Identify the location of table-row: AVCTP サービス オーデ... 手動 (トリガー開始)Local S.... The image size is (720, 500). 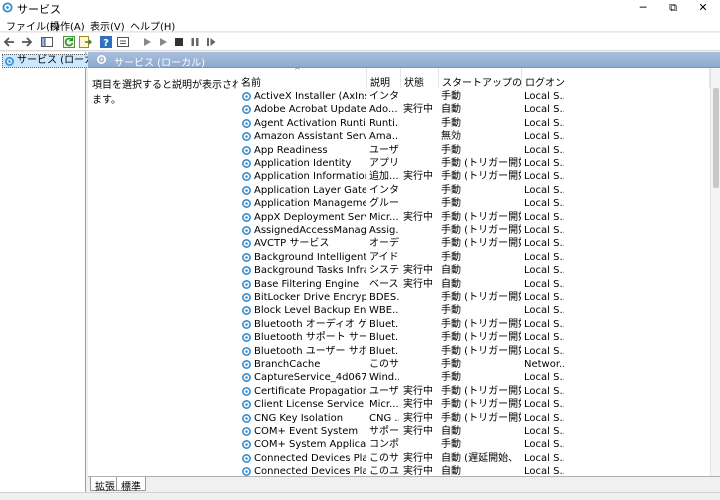
(474, 243).